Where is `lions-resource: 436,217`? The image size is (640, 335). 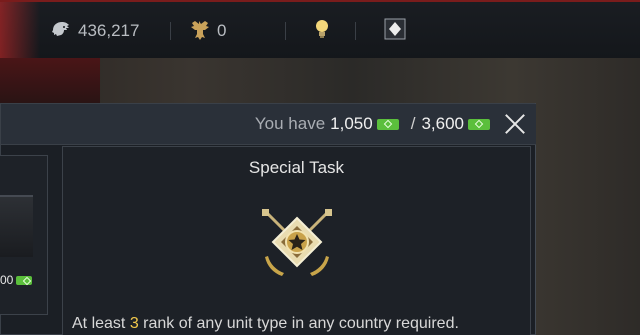
lions-resource: 436,217 is located at coordinates (94, 31).